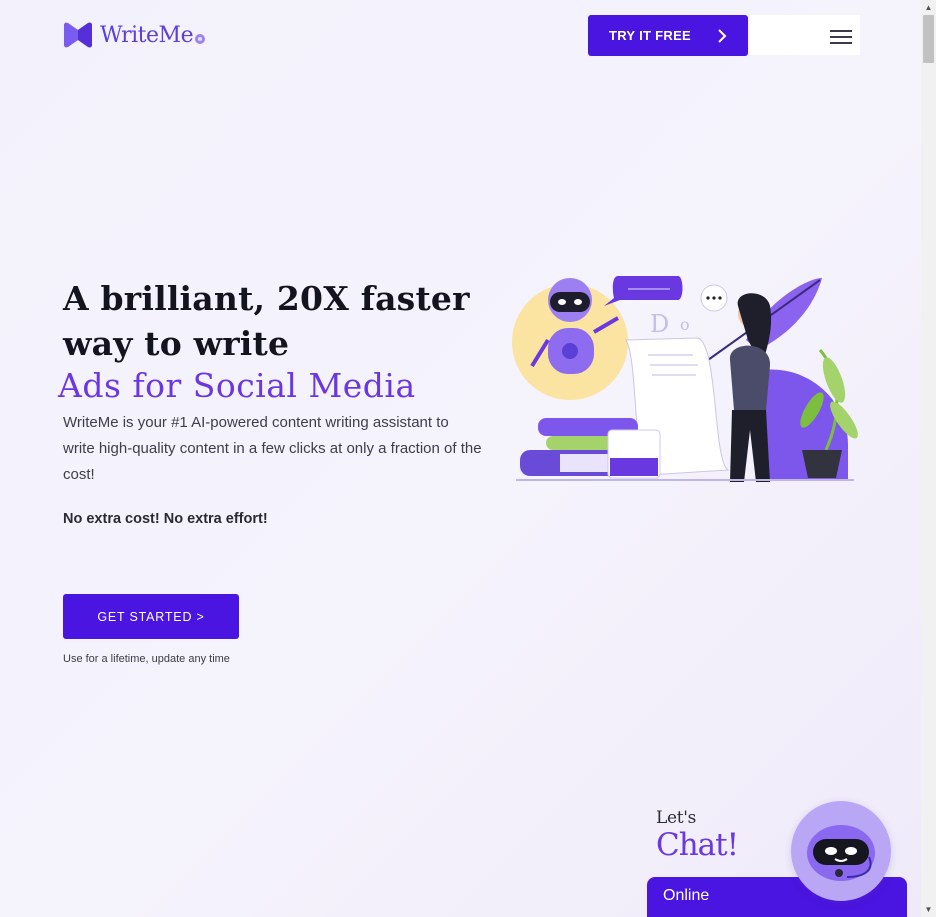 Image resolution: width=936 pixels, height=917 pixels. I want to click on svg-text: o, so click(685, 324).